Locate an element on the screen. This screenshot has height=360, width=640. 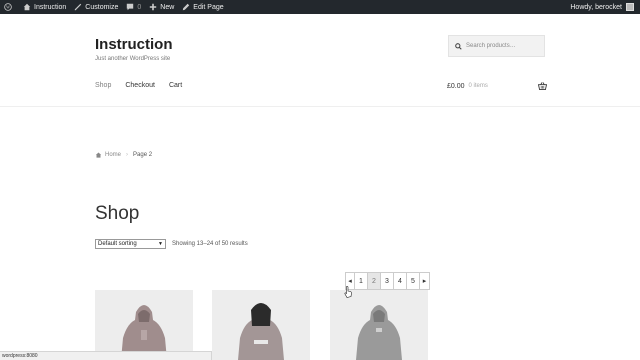
site-title: Instruction is located at coordinates (134, 44).